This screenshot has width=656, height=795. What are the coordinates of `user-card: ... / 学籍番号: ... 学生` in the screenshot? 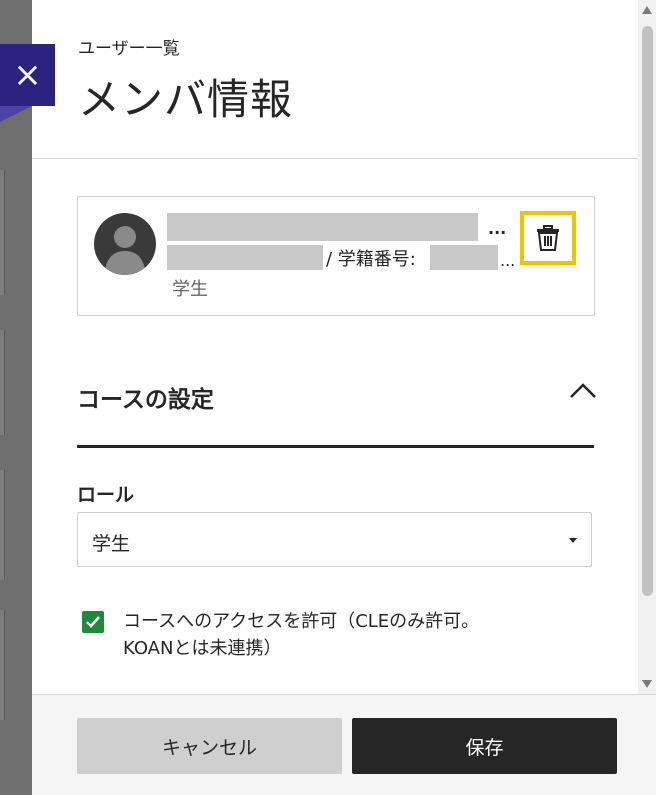 It's located at (336, 256).